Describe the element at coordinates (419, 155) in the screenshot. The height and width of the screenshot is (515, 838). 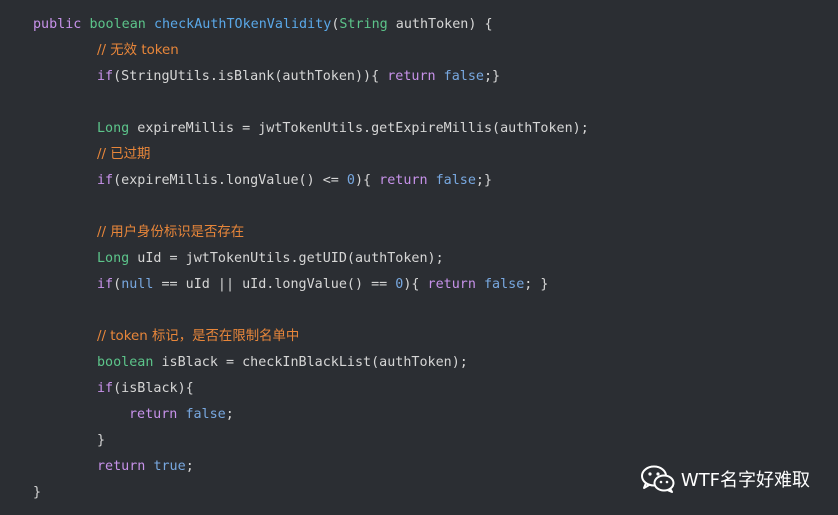
I see `code-comment: // 已过期` at that location.